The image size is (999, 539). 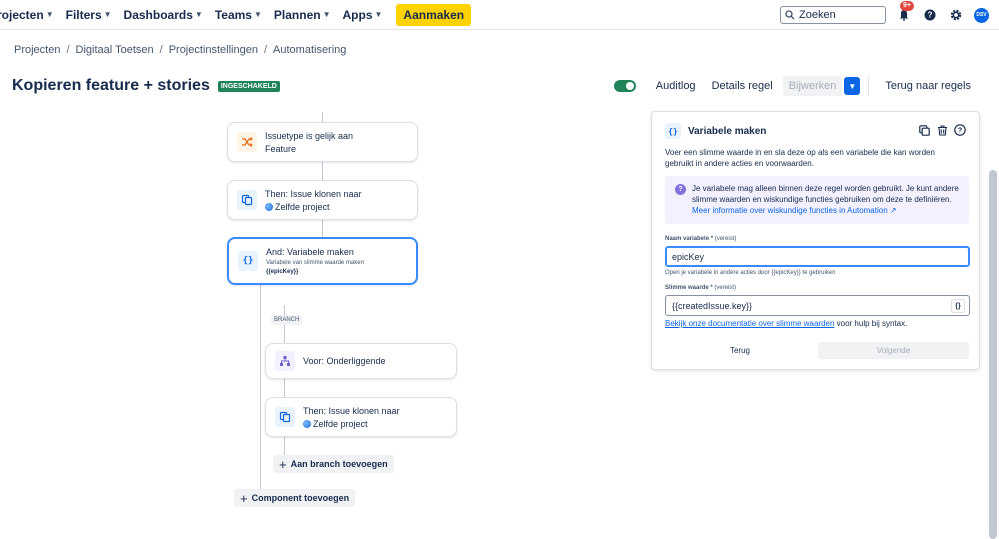 What do you see at coordinates (680, 189) in the screenshot?
I see `question-icon: ?` at bounding box center [680, 189].